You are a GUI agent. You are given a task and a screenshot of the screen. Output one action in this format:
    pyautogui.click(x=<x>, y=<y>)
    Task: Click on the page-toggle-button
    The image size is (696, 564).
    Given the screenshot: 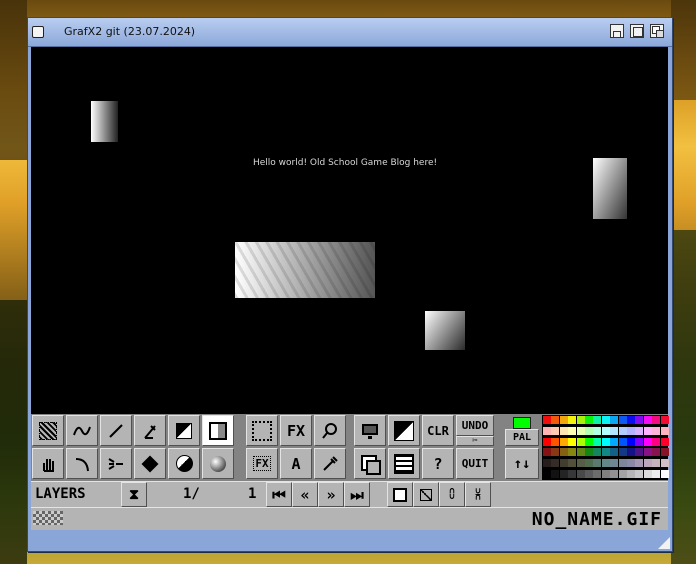 What is the action you would take?
    pyautogui.click(x=370, y=463)
    